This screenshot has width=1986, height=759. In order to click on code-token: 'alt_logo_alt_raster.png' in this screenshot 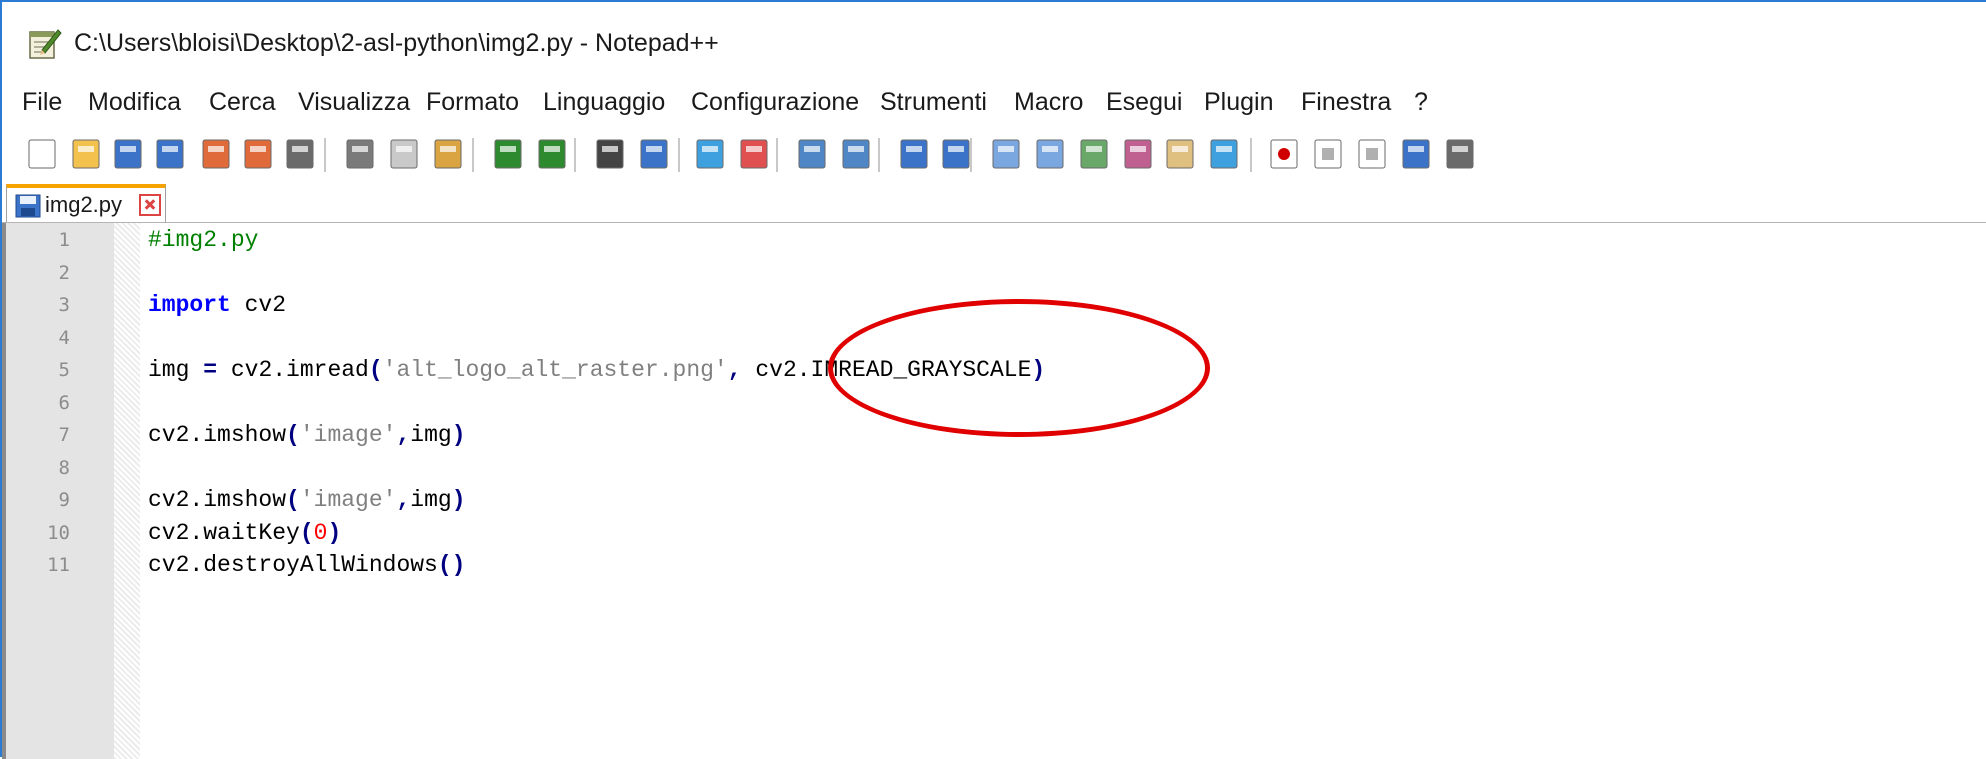, I will do `click(555, 370)`.